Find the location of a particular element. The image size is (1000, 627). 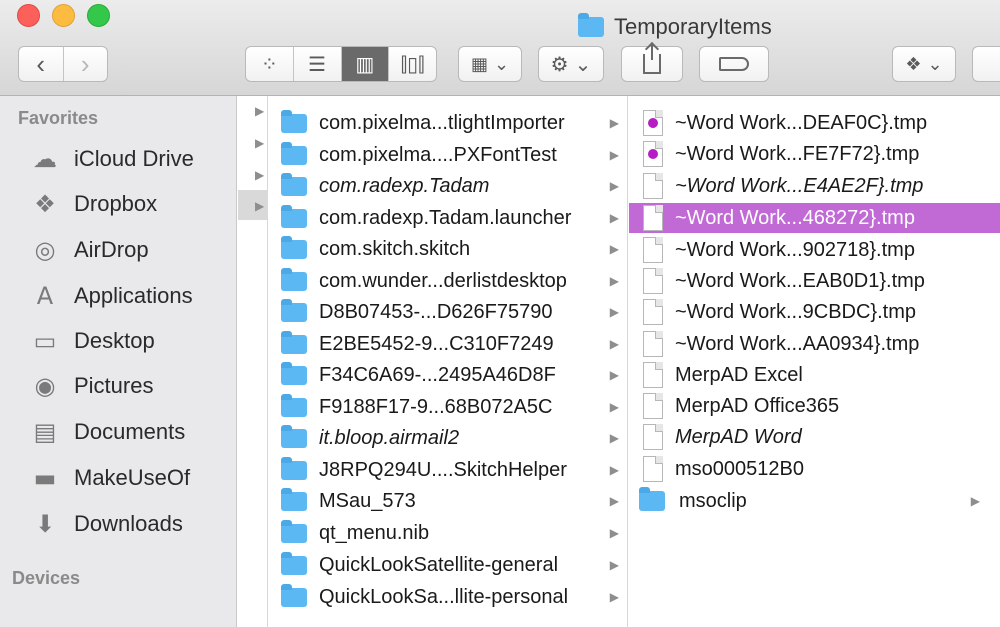

list-item: ~Word Work...DEAF0C}.tmp is located at coordinates (814, 123).